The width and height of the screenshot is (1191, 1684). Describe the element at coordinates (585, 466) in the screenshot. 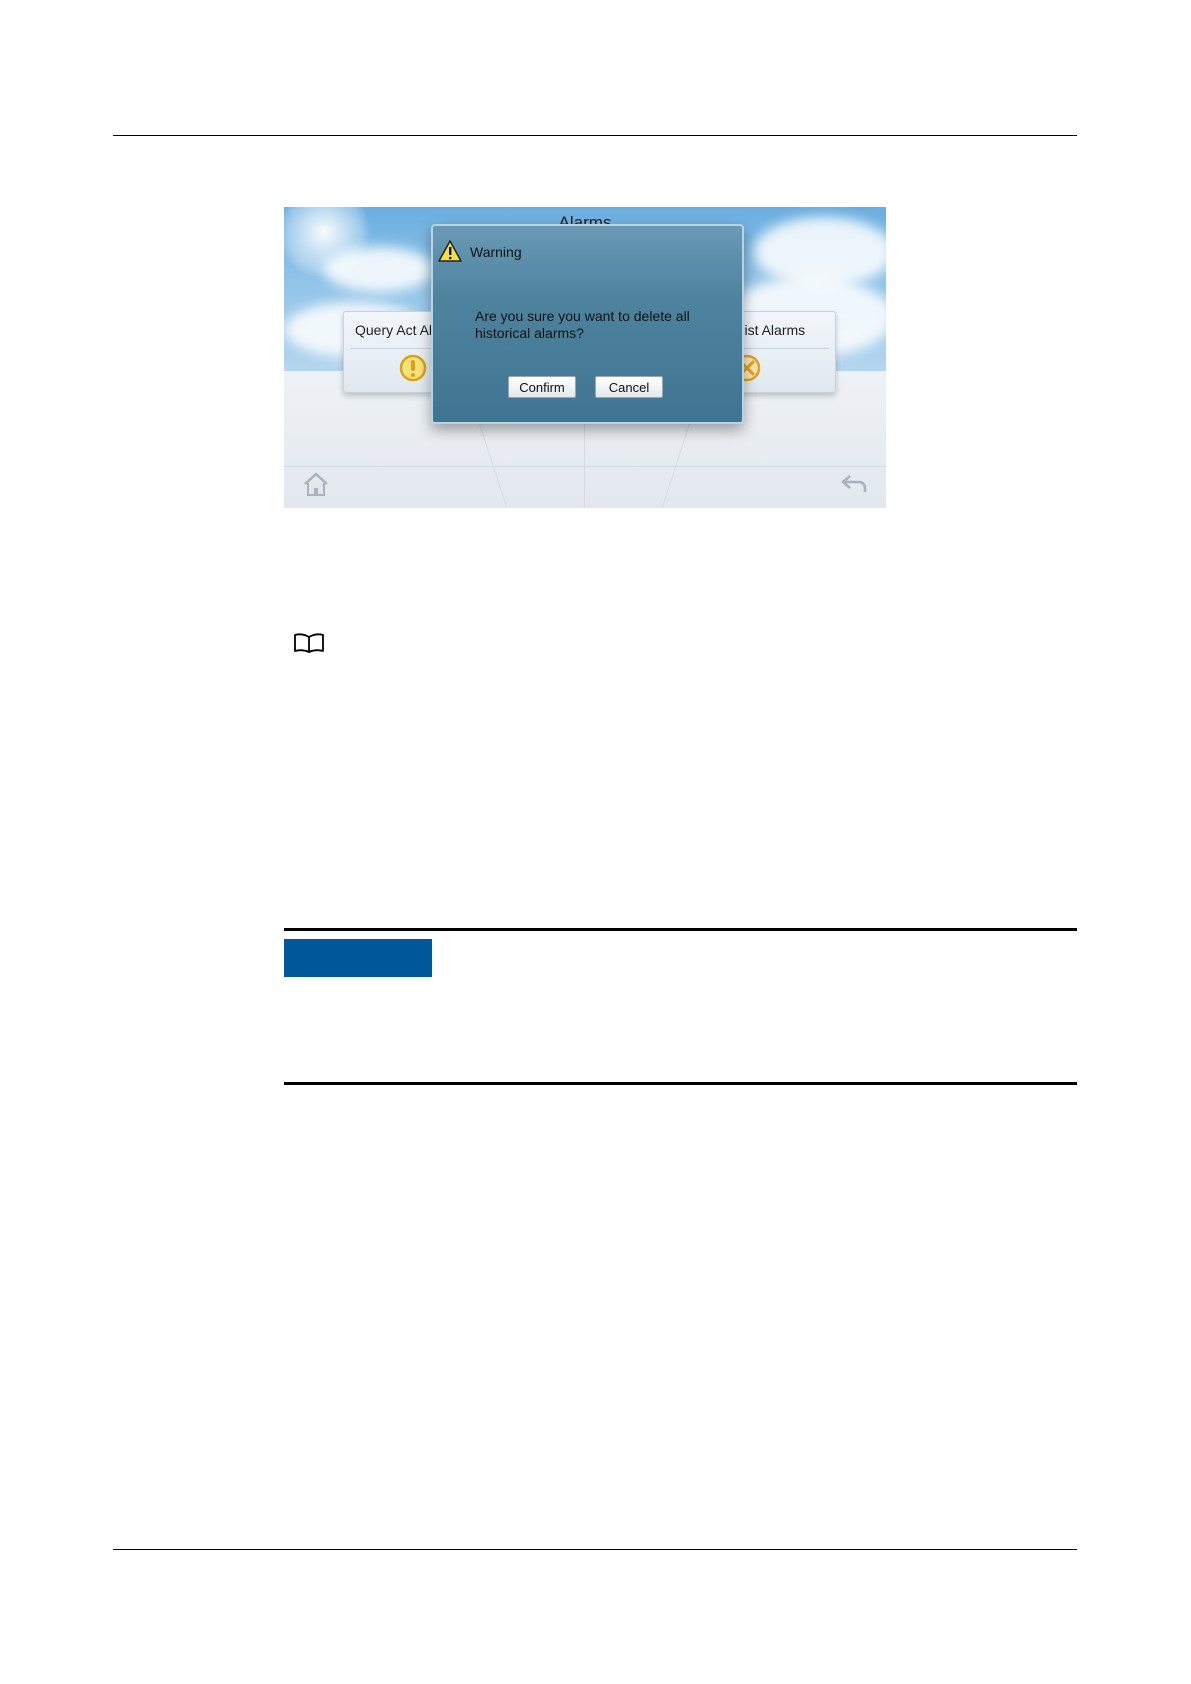

I see `floor-line` at that location.